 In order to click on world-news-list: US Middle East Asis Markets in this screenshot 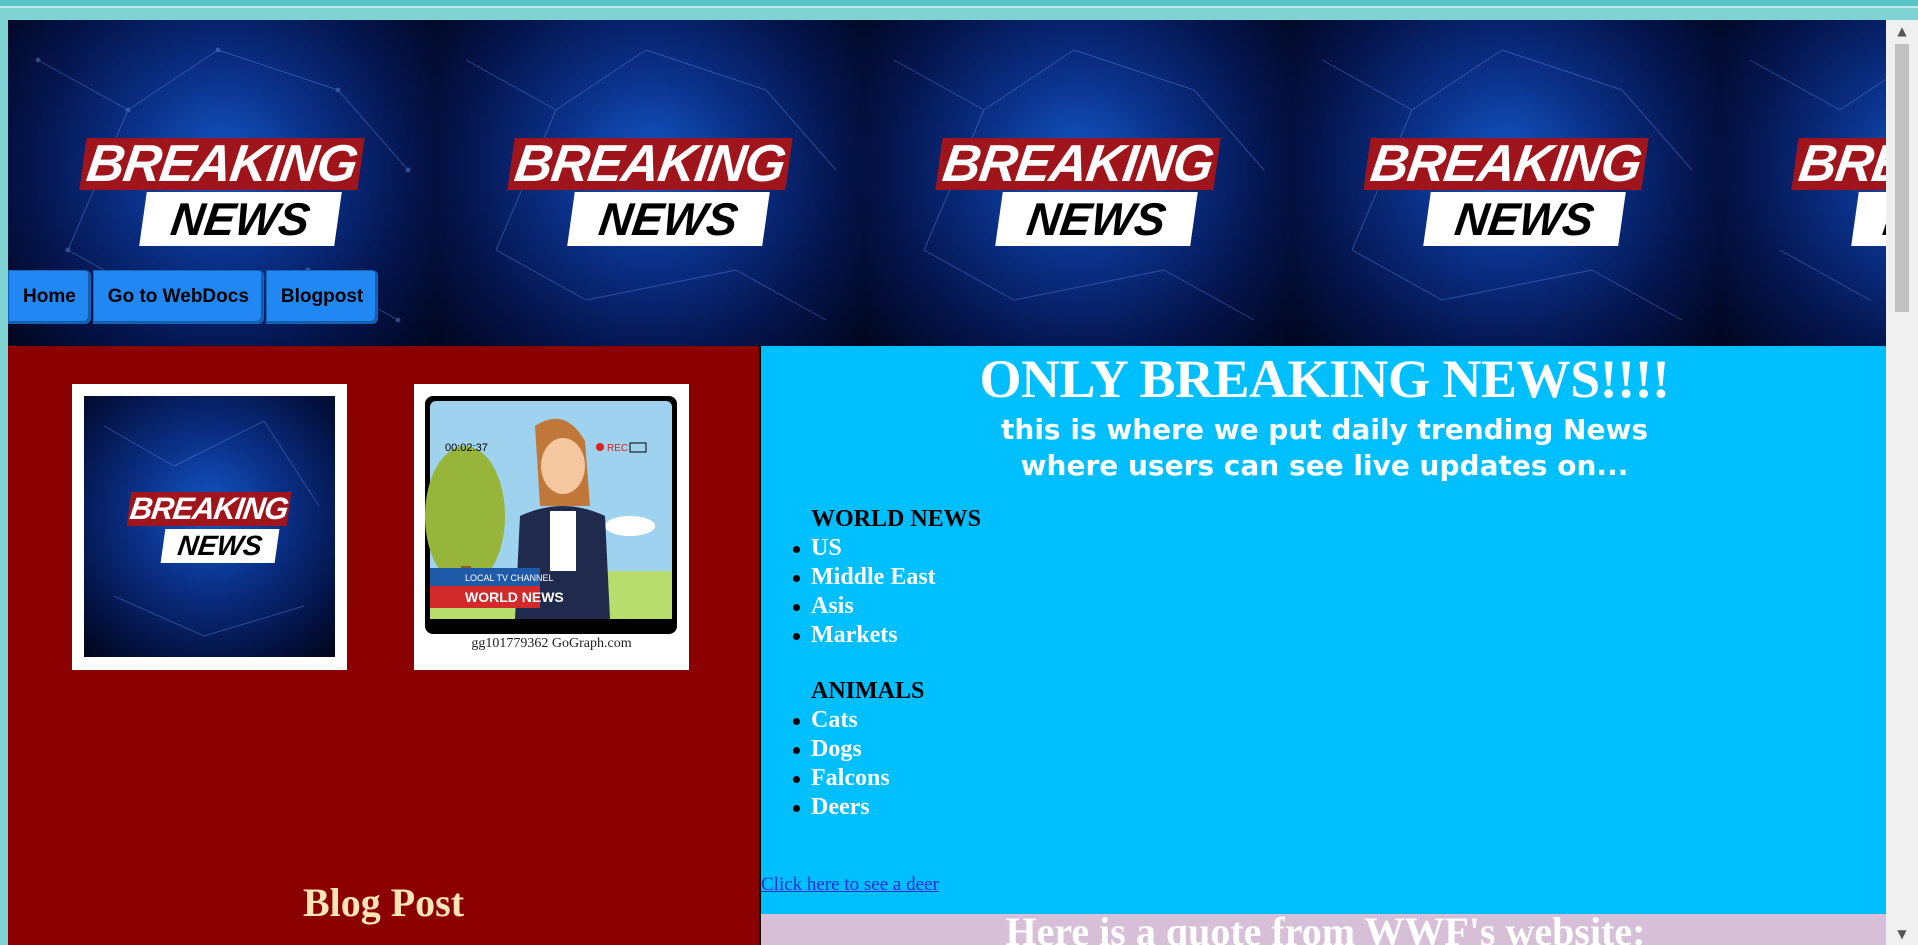, I will do `click(864, 592)`.